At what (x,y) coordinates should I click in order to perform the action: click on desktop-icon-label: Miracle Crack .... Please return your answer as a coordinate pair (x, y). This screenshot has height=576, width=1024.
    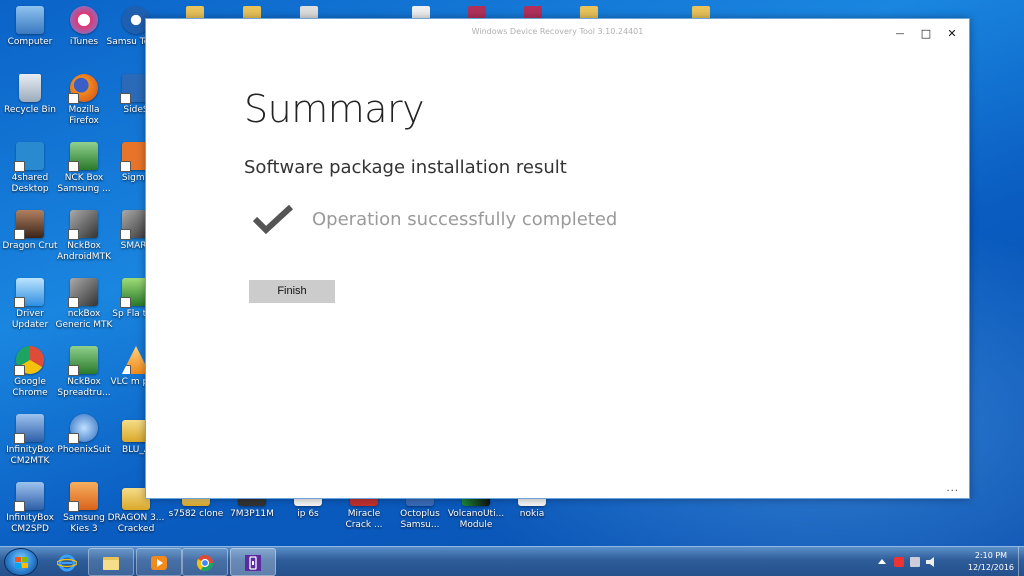
    Looking at the image, I should click on (364, 519).